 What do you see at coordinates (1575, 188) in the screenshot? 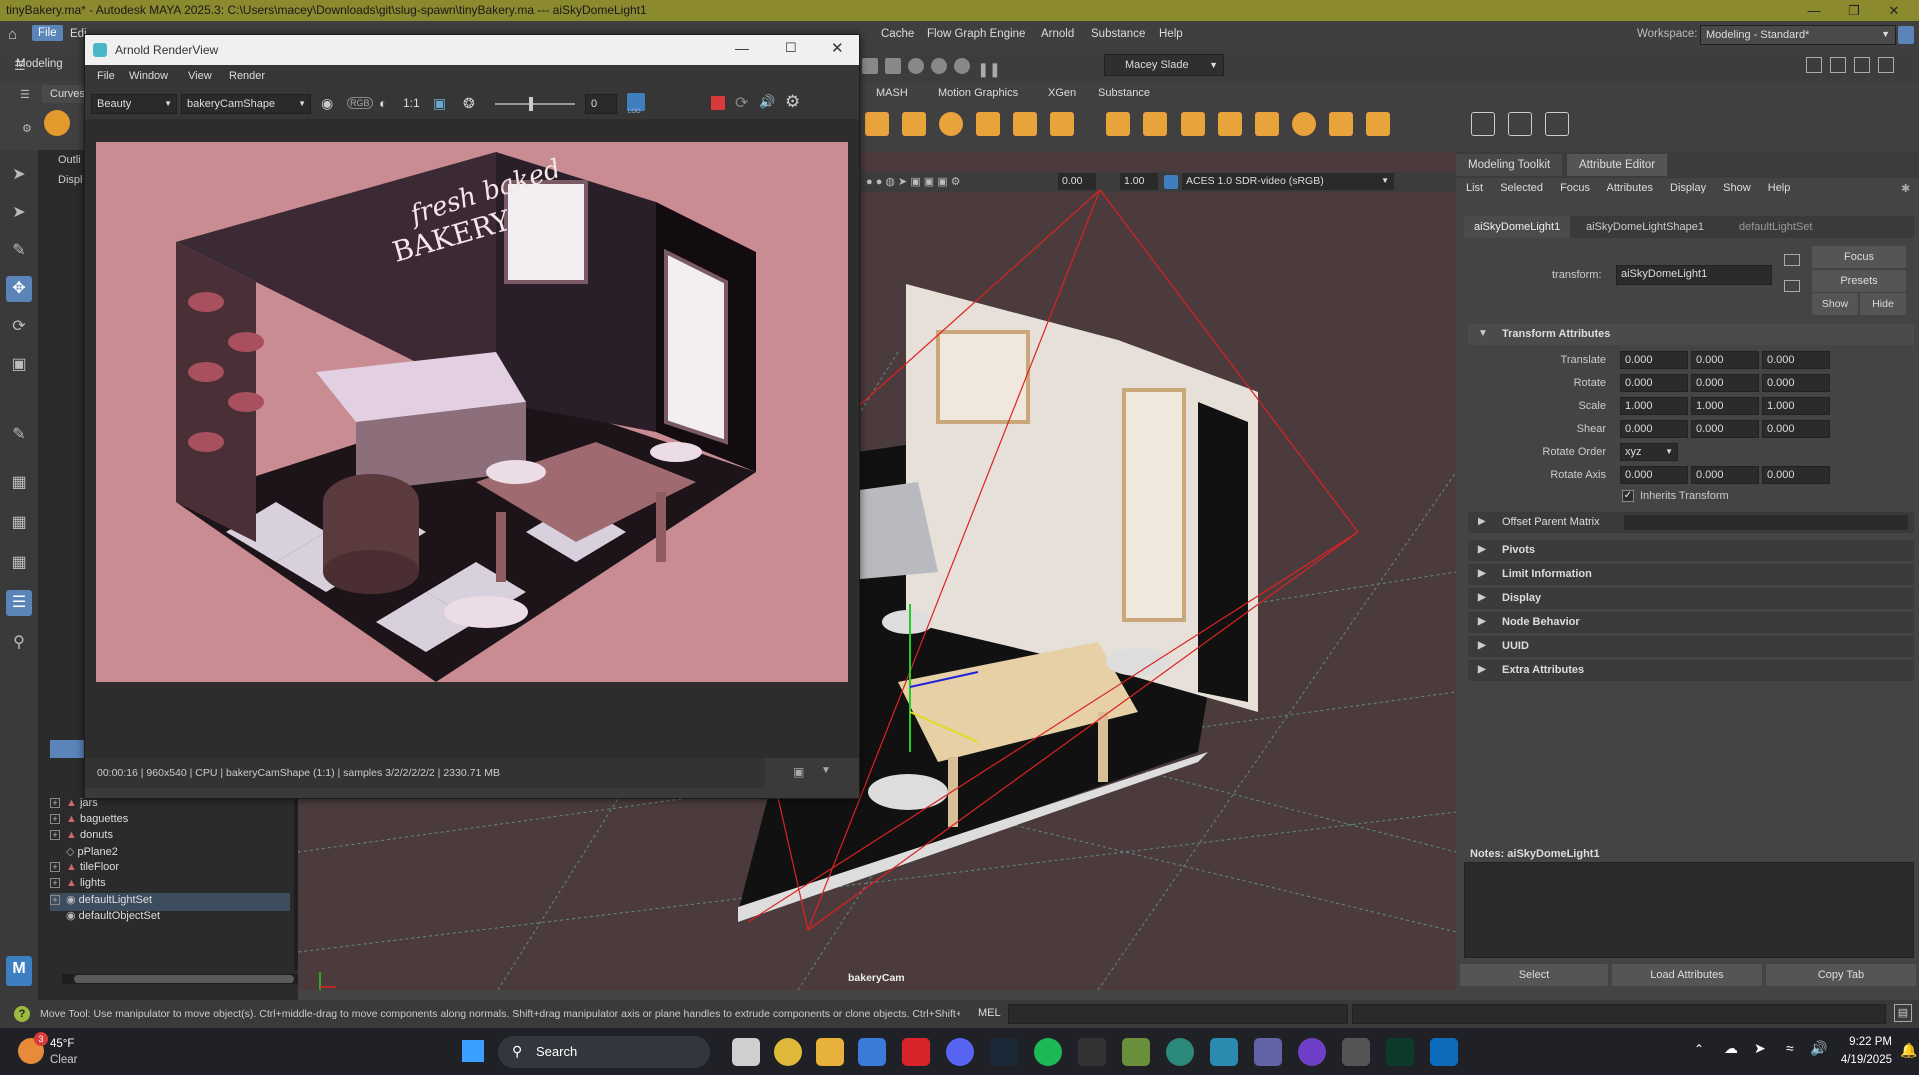
I see `ae-menu-focus: Focus` at bounding box center [1575, 188].